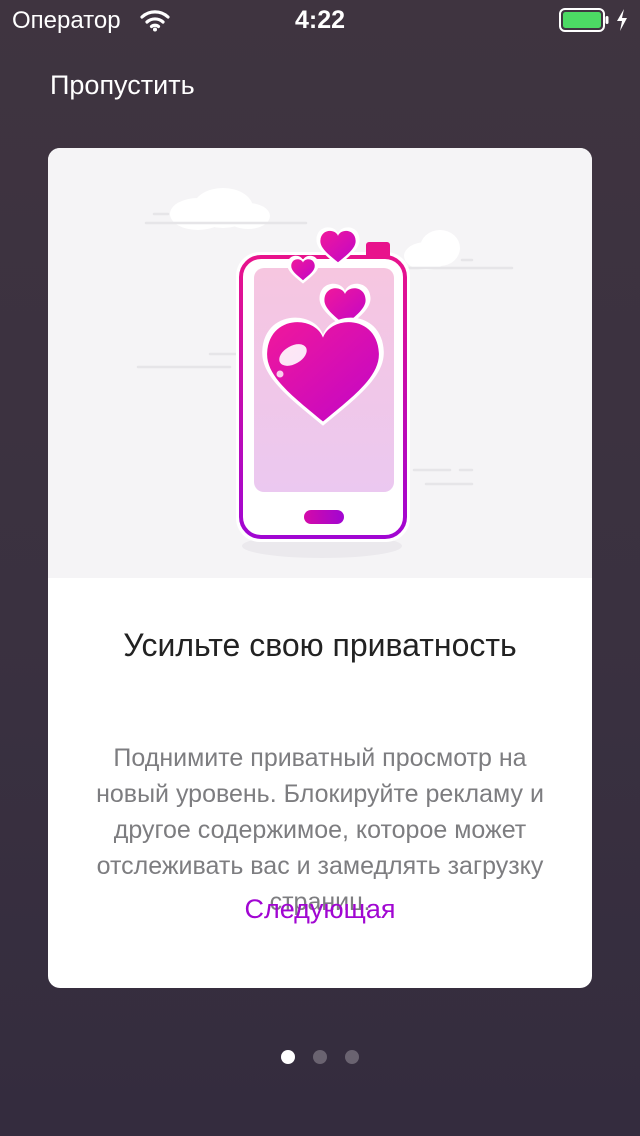  I want to click on status-bar: Оператор 4:22, so click(320, 20).